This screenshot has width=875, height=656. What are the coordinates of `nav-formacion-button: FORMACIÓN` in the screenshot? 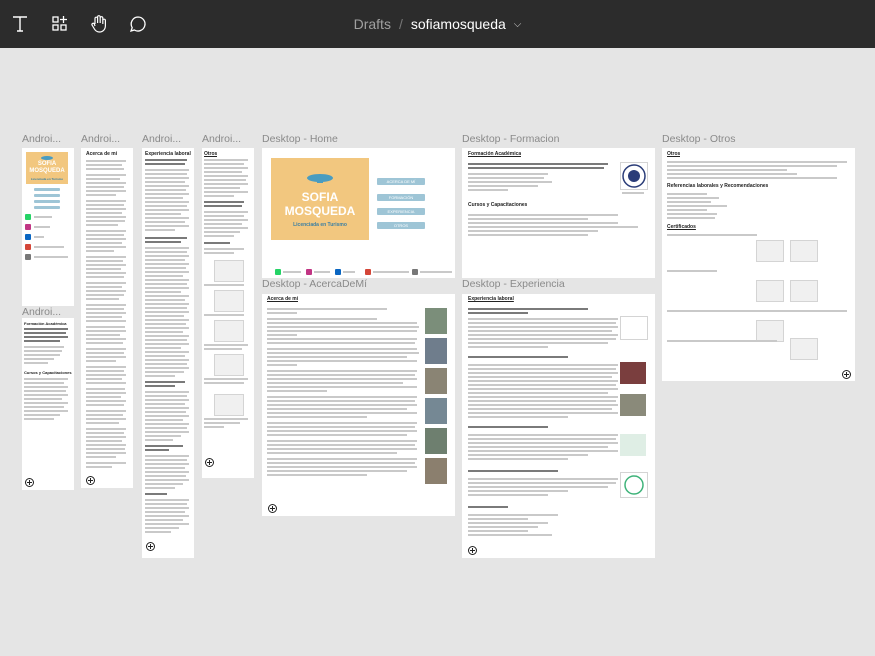 It's located at (401, 197).